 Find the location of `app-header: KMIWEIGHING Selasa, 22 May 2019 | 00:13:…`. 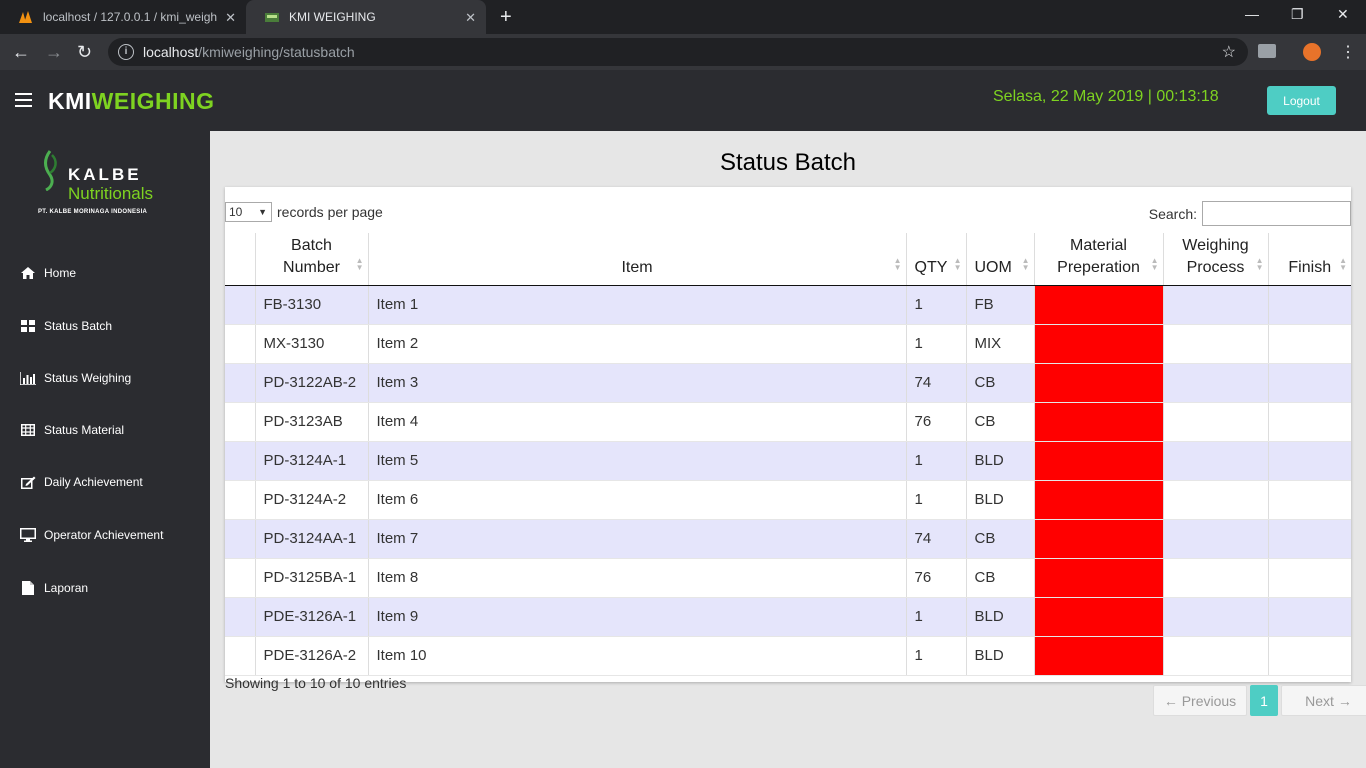

app-header: KMIWEIGHING Selasa, 22 May 2019 | 00:13:… is located at coordinates (683, 100).